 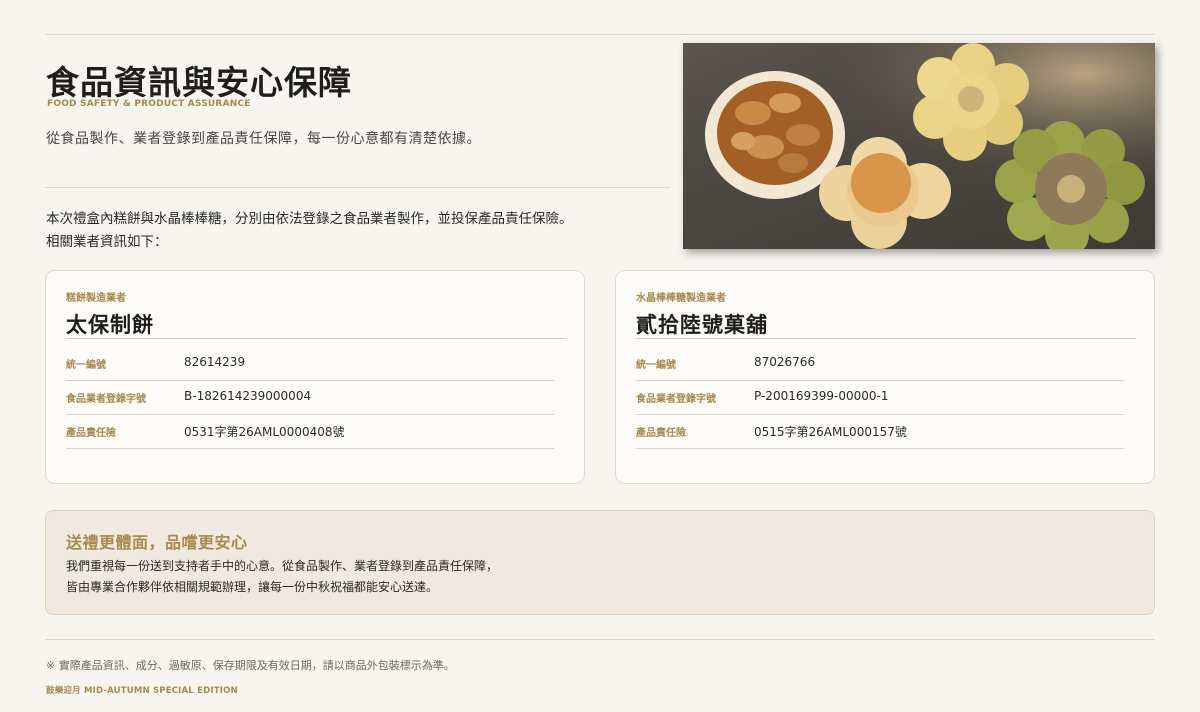 I want to click on info-row-value: 87026766, so click(x=785, y=362).